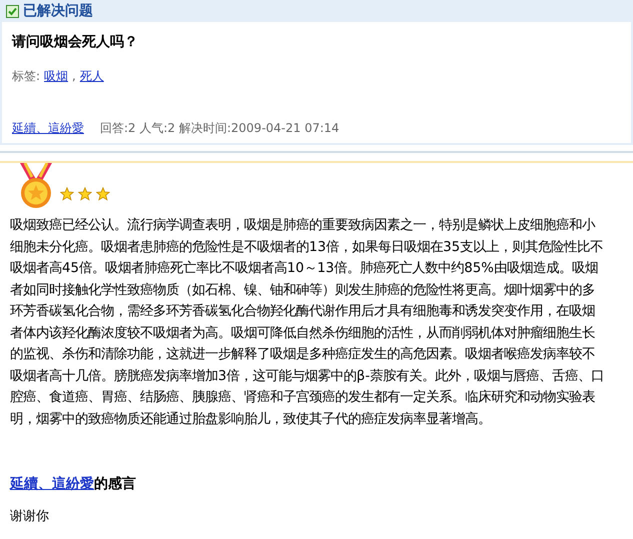 The width and height of the screenshot is (633, 539). Describe the element at coordinates (26, 76) in the screenshot. I see `tags-label: 标签:` at that location.